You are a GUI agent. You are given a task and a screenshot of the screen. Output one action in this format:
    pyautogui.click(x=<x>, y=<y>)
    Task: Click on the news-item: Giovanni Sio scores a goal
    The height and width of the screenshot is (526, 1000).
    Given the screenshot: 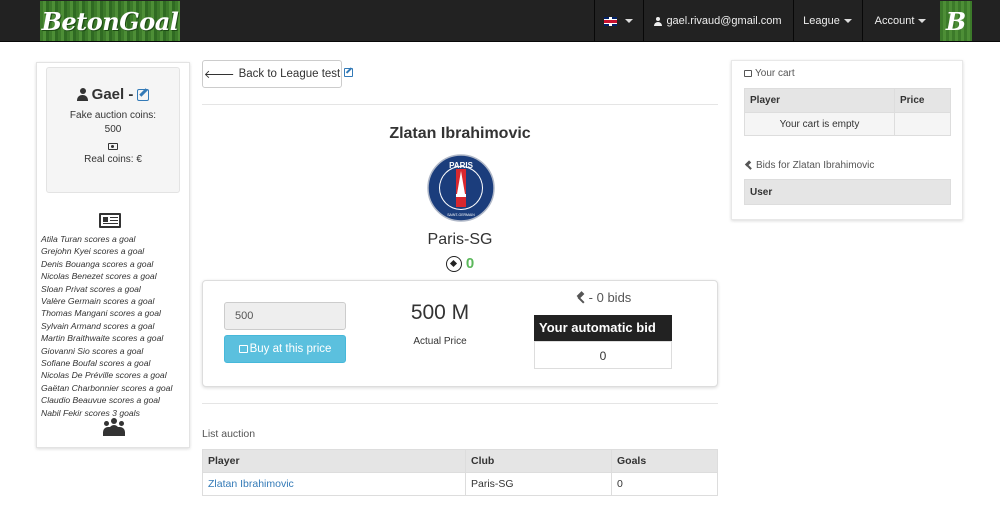 What is the action you would take?
    pyautogui.click(x=92, y=350)
    